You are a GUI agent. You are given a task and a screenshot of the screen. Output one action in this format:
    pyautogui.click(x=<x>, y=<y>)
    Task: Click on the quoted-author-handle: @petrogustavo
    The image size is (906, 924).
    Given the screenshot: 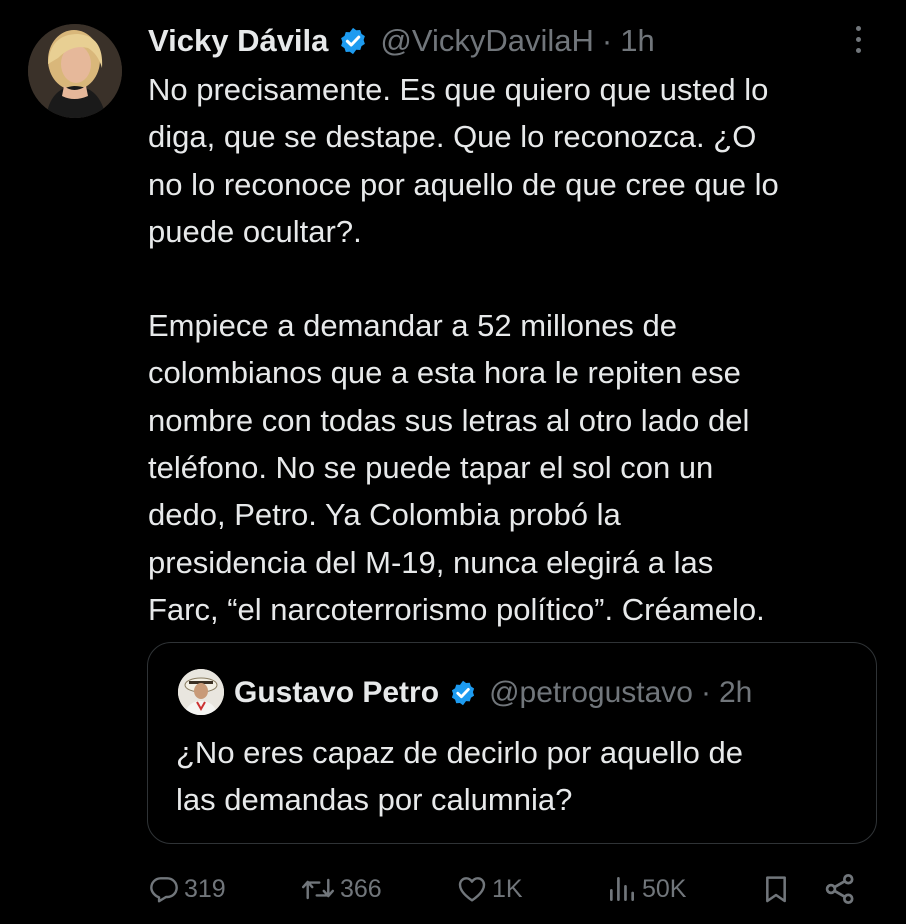 What is the action you would take?
    pyautogui.click(x=591, y=693)
    